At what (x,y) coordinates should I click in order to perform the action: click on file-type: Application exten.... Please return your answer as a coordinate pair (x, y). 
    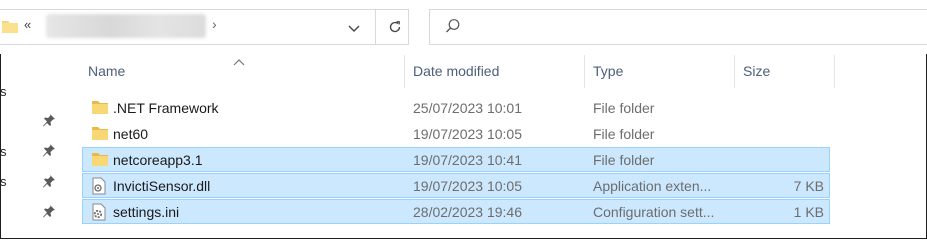
    Looking at the image, I should click on (652, 186).